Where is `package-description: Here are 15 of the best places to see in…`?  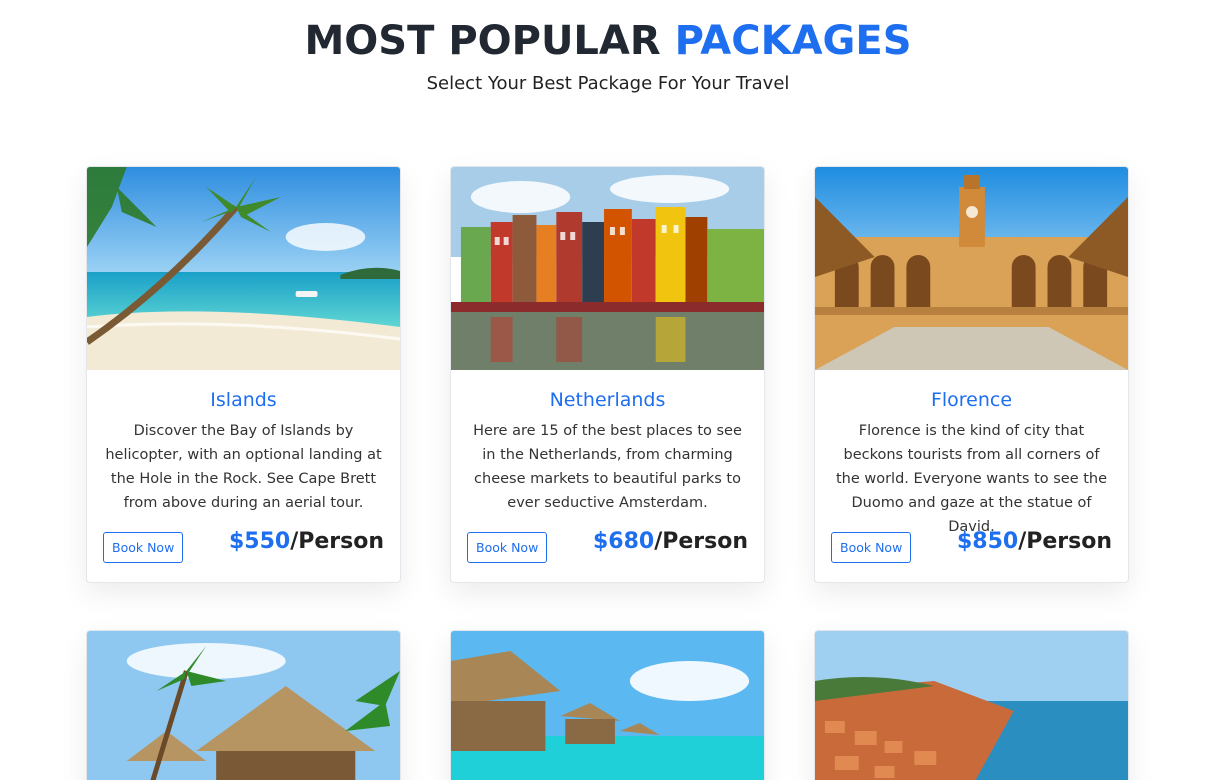 package-description: Here are 15 of the best places to see in… is located at coordinates (607, 467).